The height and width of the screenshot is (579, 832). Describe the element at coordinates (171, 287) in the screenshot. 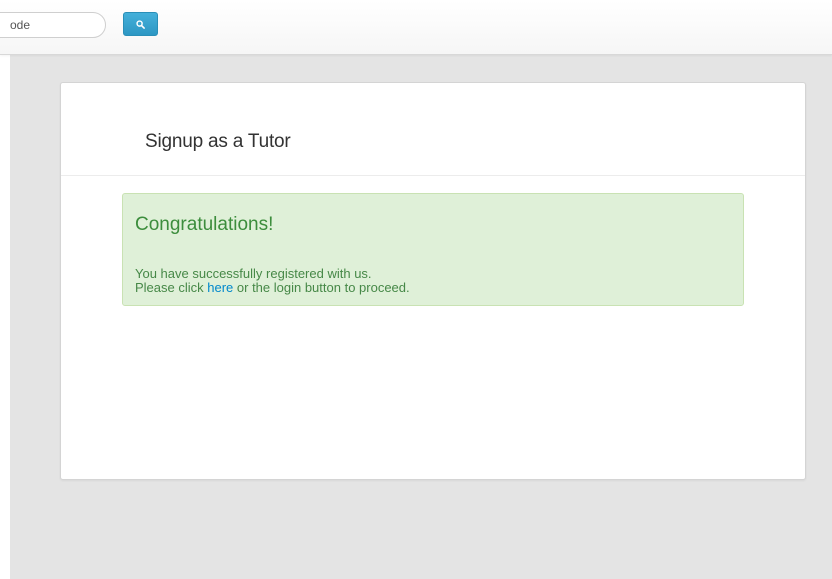

I see `alert-line-2-prefix: Please click` at that location.